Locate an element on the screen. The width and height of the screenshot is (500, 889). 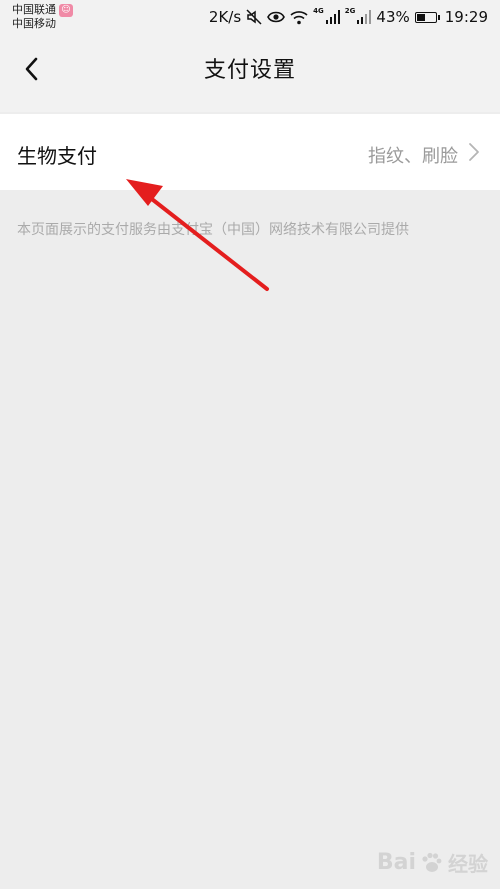
carrier-name-2: 中国移动 is located at coordinates (34, 23).